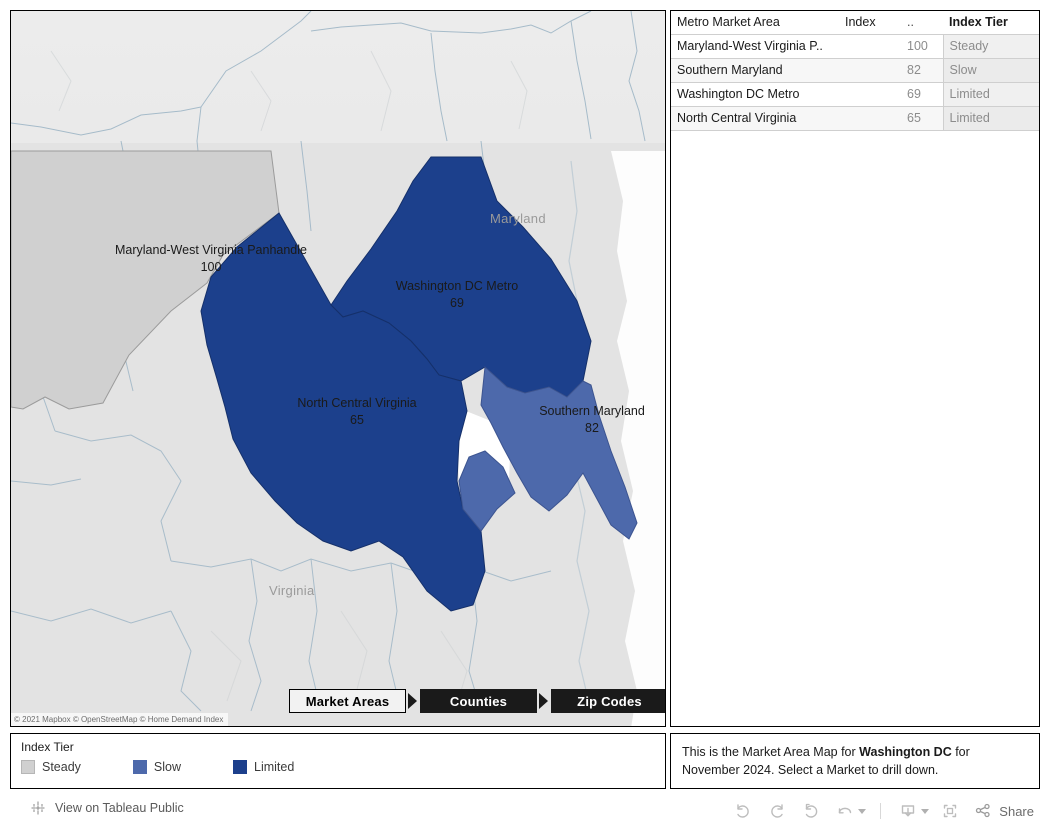  What do you see at coordinates (862, 811) in the screenshot?
I see `refresh-dropdown-caret-icon` at bounding box center [862, 811].